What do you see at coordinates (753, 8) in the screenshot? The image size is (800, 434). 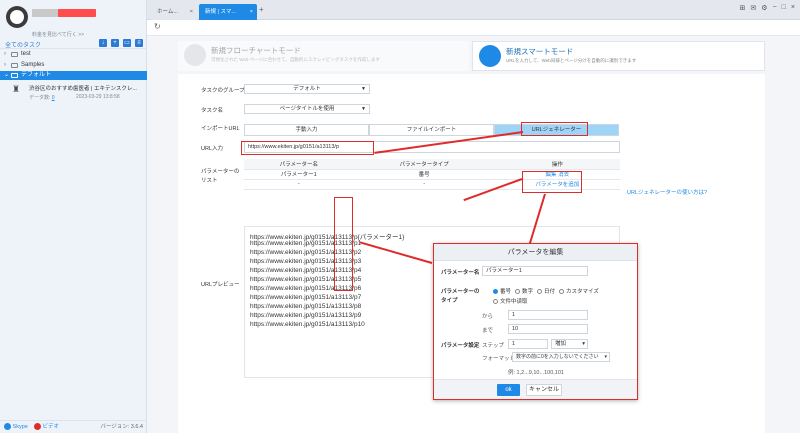 I see `mail-icon: ✉` at bounding box center [753, 8].